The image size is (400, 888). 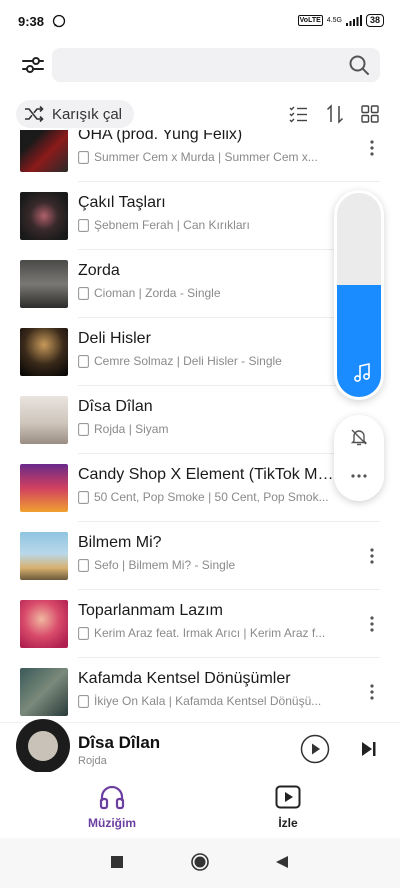 I want to click on tab-watch-label: İzle, so click(x=288, y=823).